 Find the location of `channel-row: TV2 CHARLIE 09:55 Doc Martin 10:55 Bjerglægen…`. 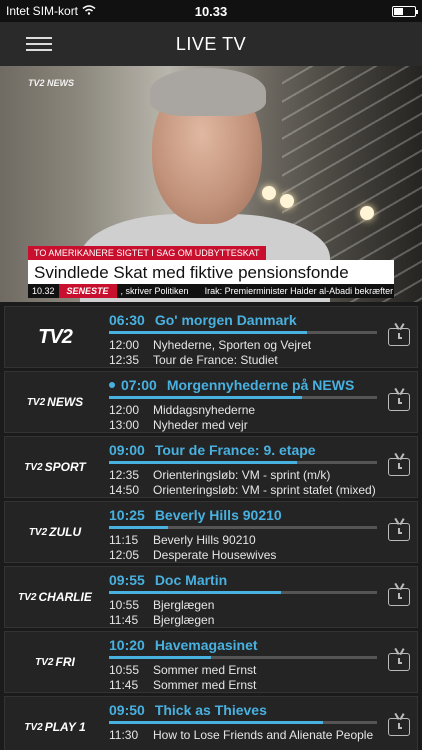

channel-row: TV2 CHARLIE 09:55 Doc Martin 10:55 Bjerglægen… is located at coordinates (211, 597).